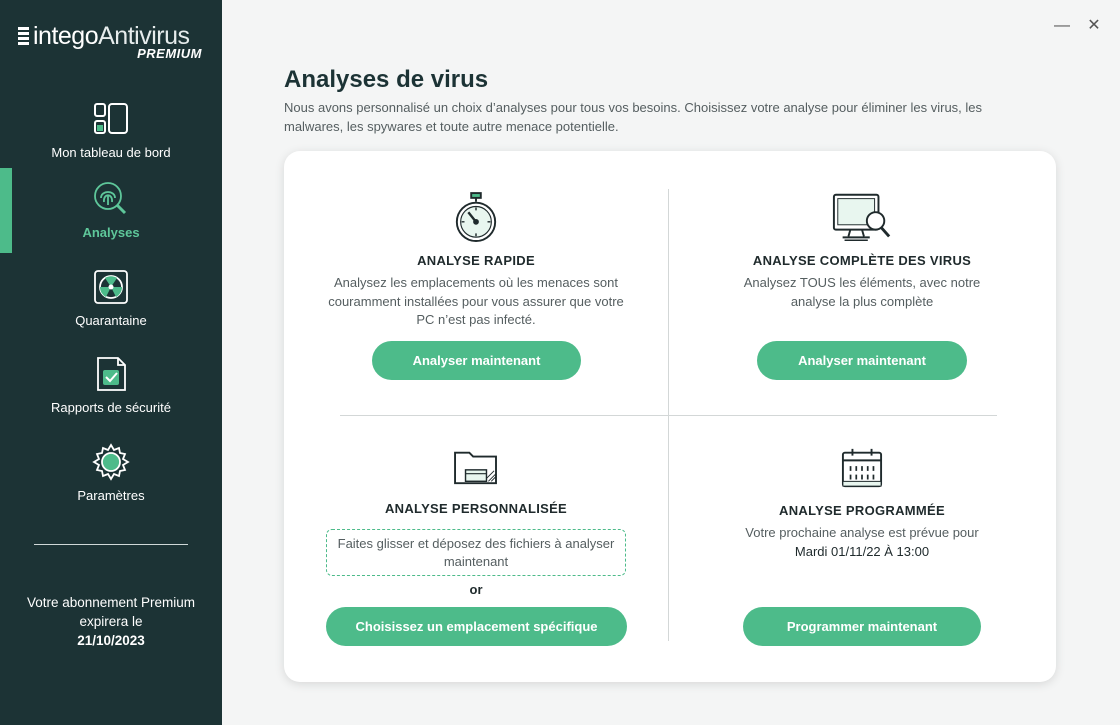 This screenshot has width=1120, height=725. Describe the element at coordinates (476, 508) in the screenshot. I see `custom-scan-title: ANALYSE PERSONNALISÉE` at that location.